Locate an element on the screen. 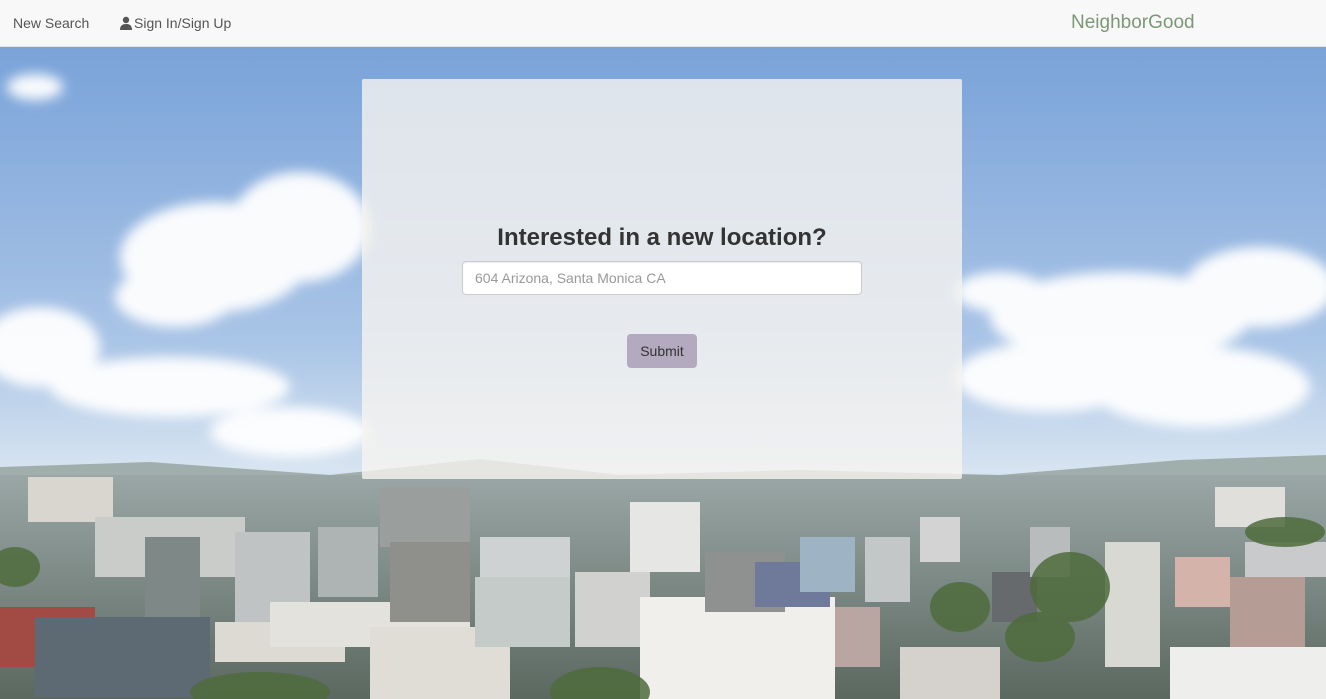 The height and width of the screenshot is (699, 1326). sign-in-link: Sign In/Sign Up is located at coordinates (175, 23).